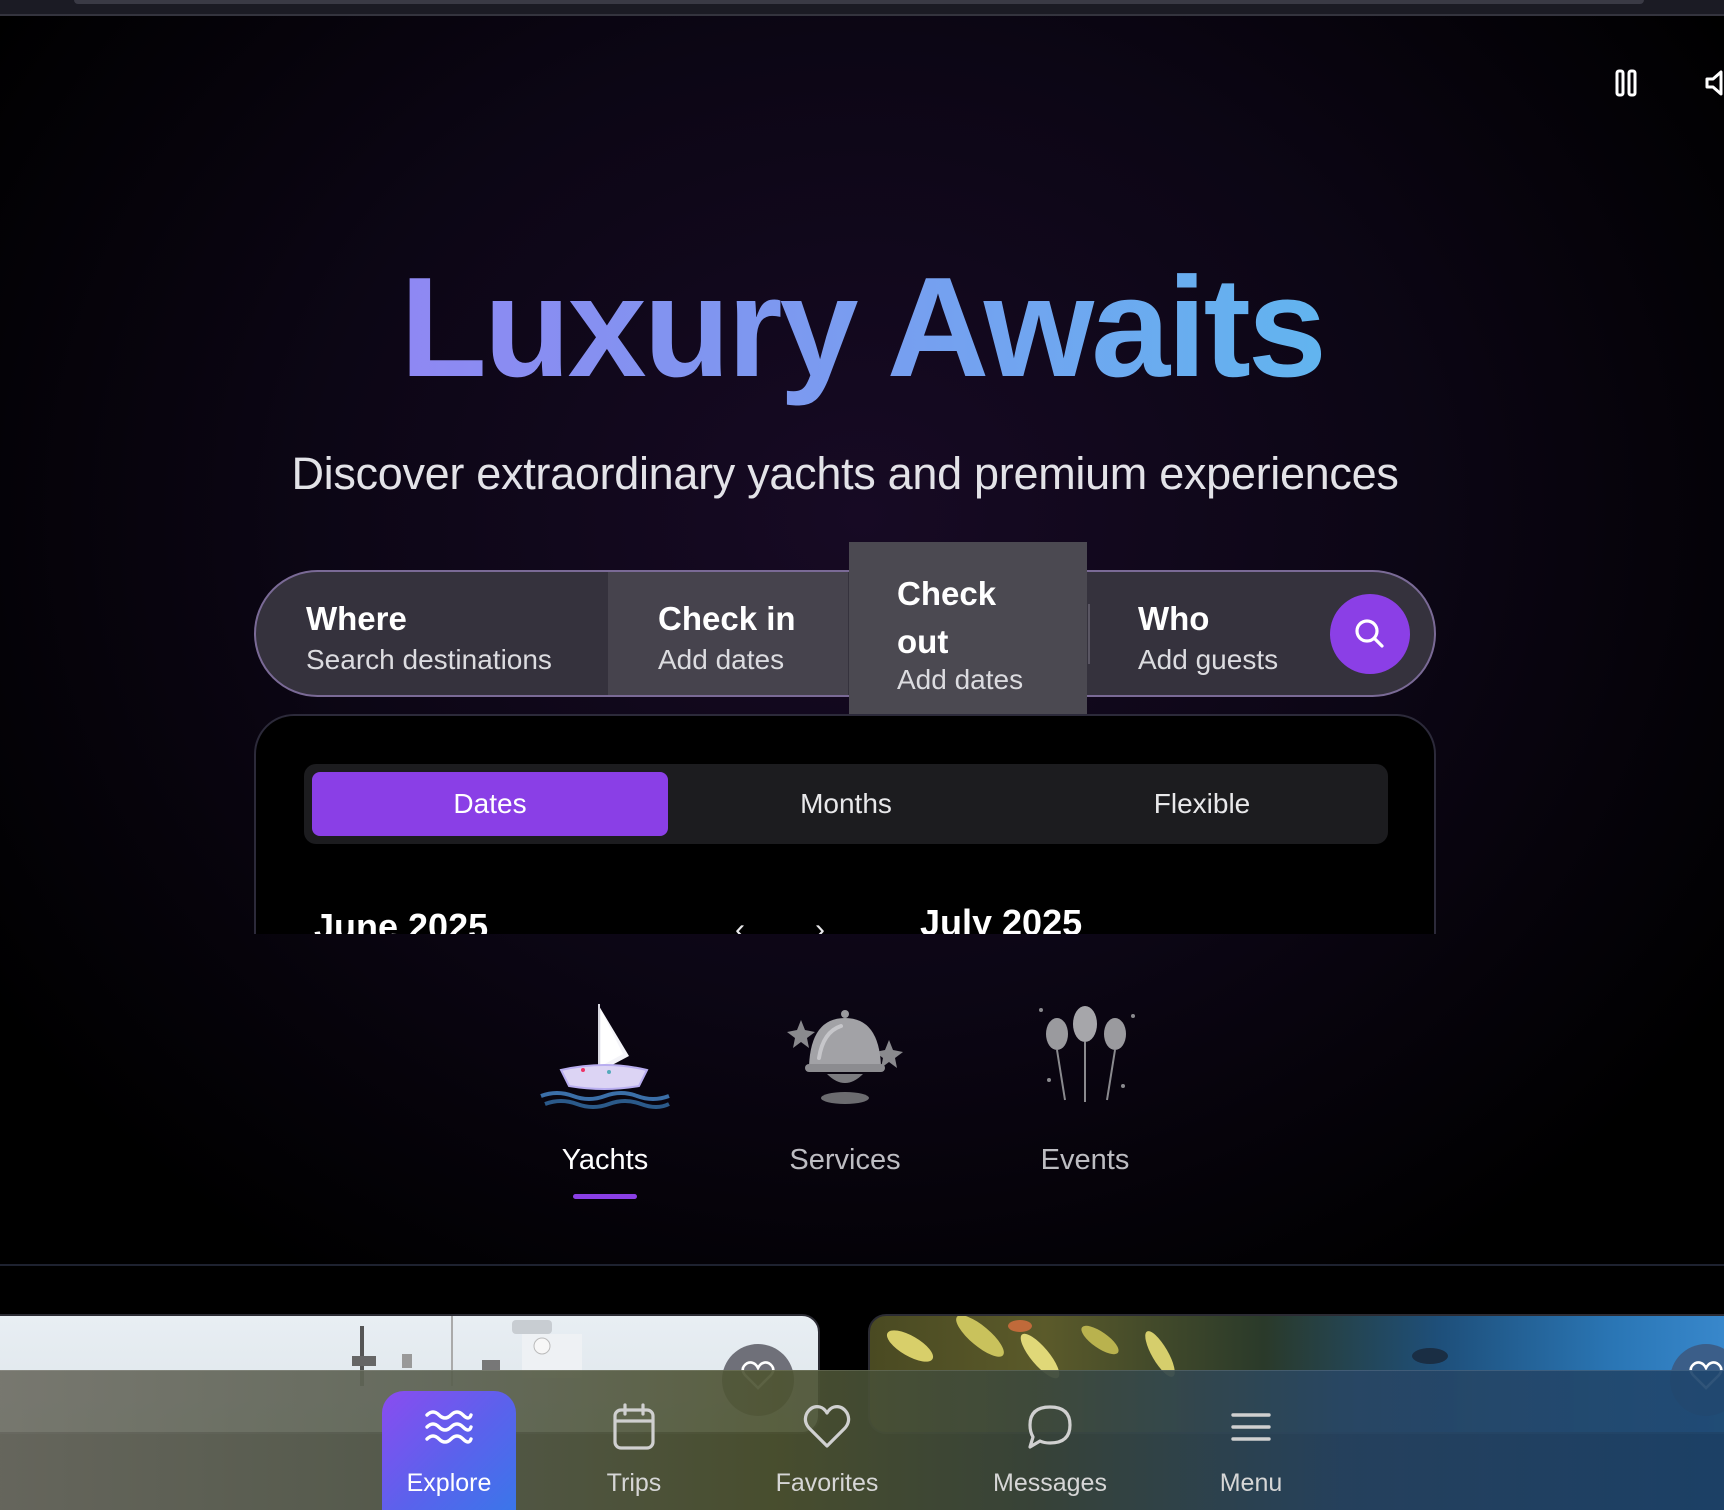 Image resolution: width=1724 pixels, height=1510 pixels. What do you see at coordinates (449, 1427) in the screenshot?
I see `waves-icon` at bounding box center [449, 1427].